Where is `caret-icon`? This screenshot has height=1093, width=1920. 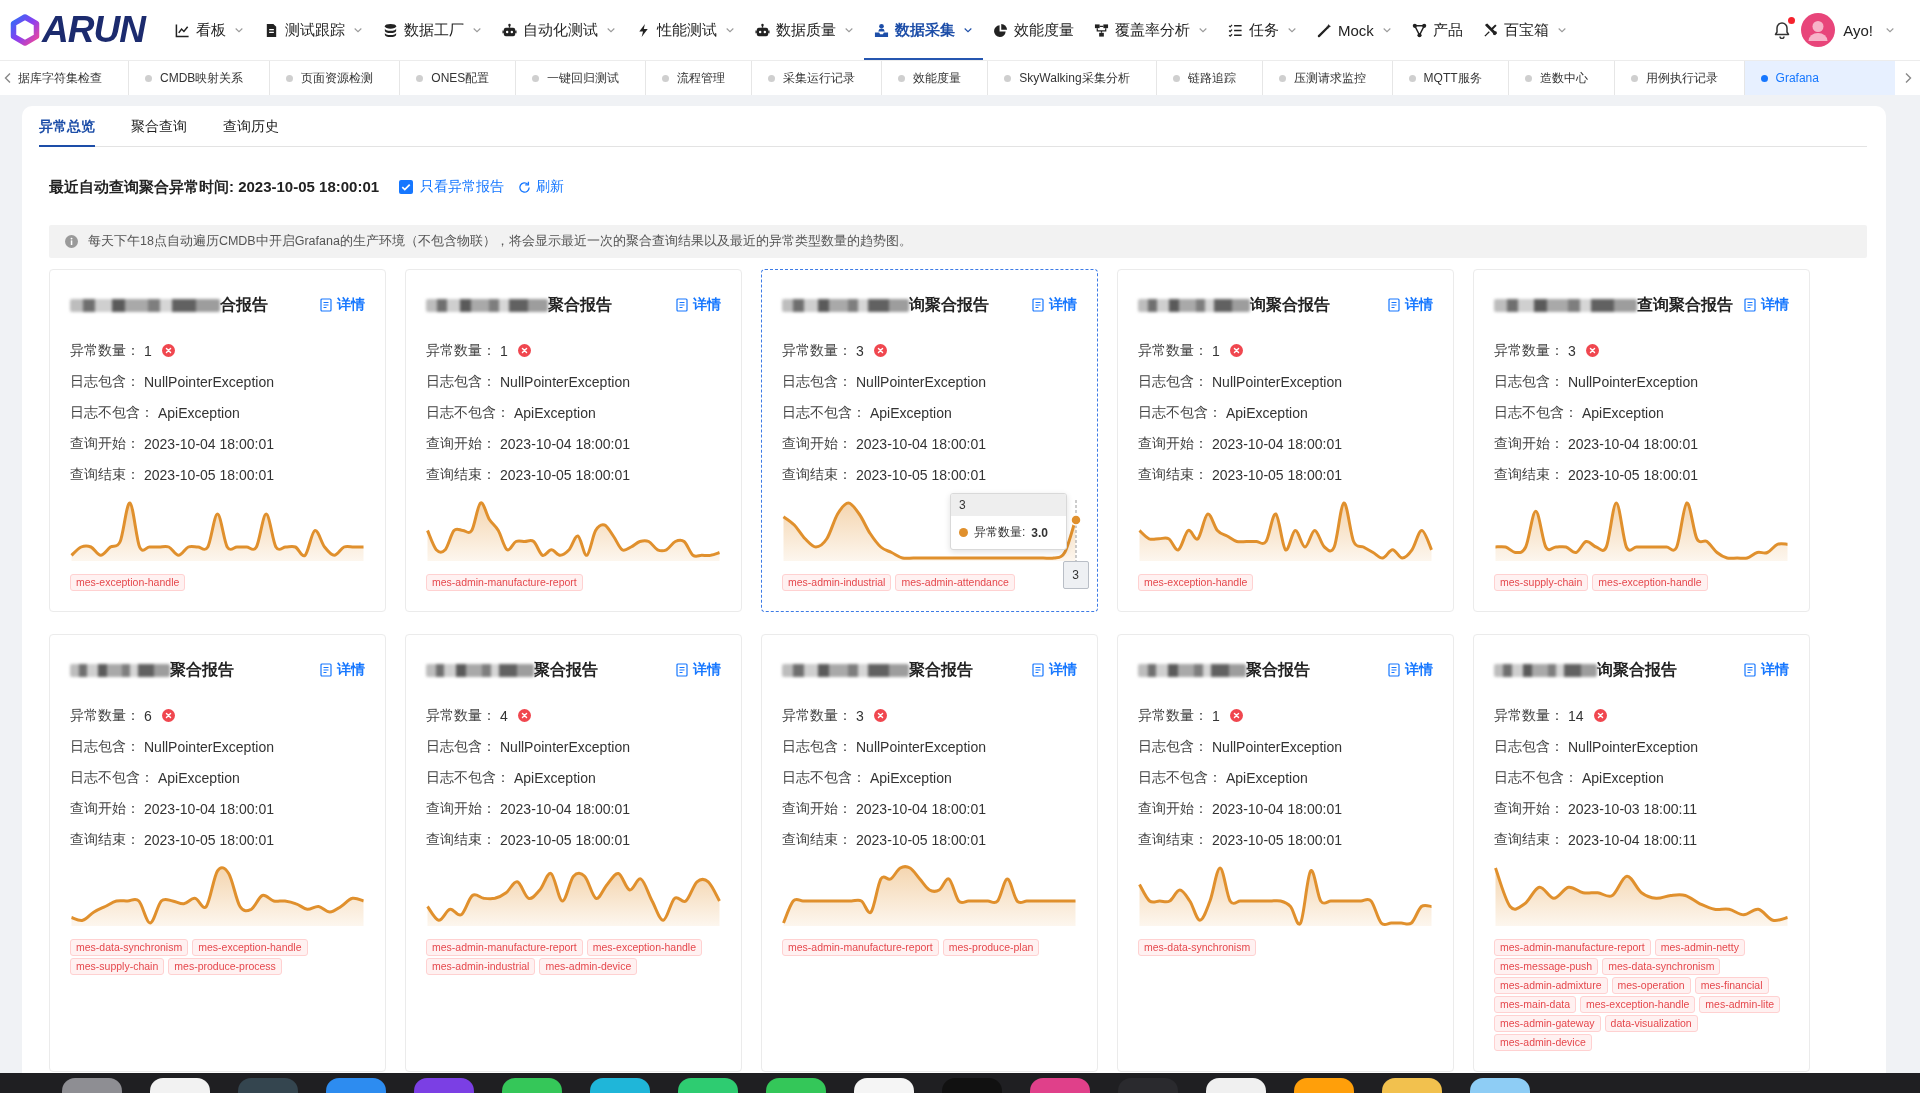 caret-icon is located at coordinates (1890, 30).